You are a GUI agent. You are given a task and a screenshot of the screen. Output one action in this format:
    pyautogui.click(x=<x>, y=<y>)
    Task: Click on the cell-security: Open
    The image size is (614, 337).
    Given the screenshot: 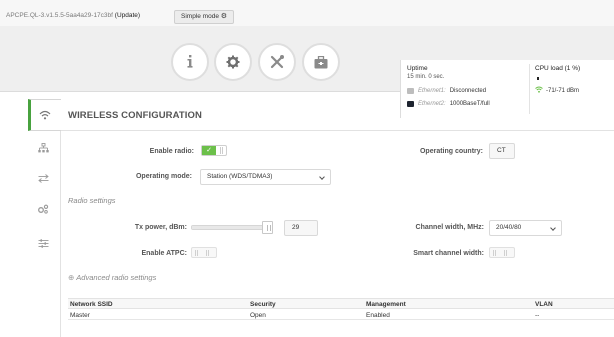 What is the action you would take?
    pyautogui.click(x=258, y=315)
    